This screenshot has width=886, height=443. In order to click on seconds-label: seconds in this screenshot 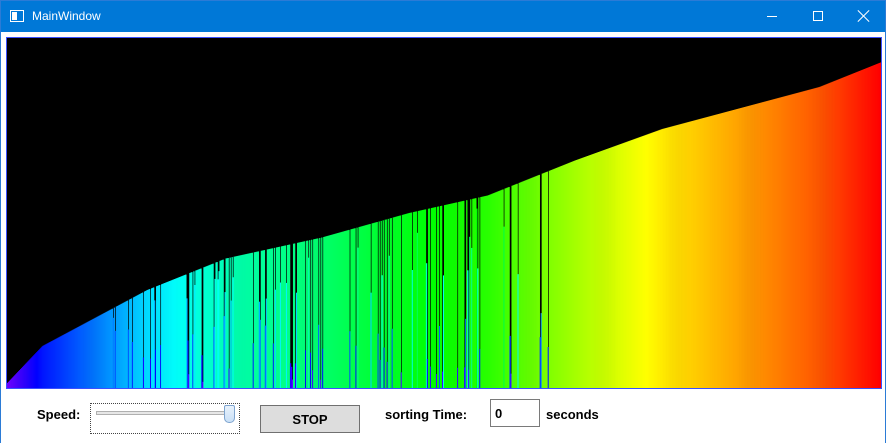, I will do `click(572, 414)`.